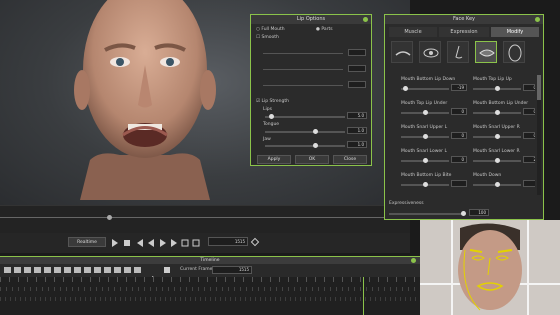 This screenshot has height=315, width=560. What do you see at coordinates (140, 243) in the screenshot?
I see `prev-icon` at bounding box center [140, 243].